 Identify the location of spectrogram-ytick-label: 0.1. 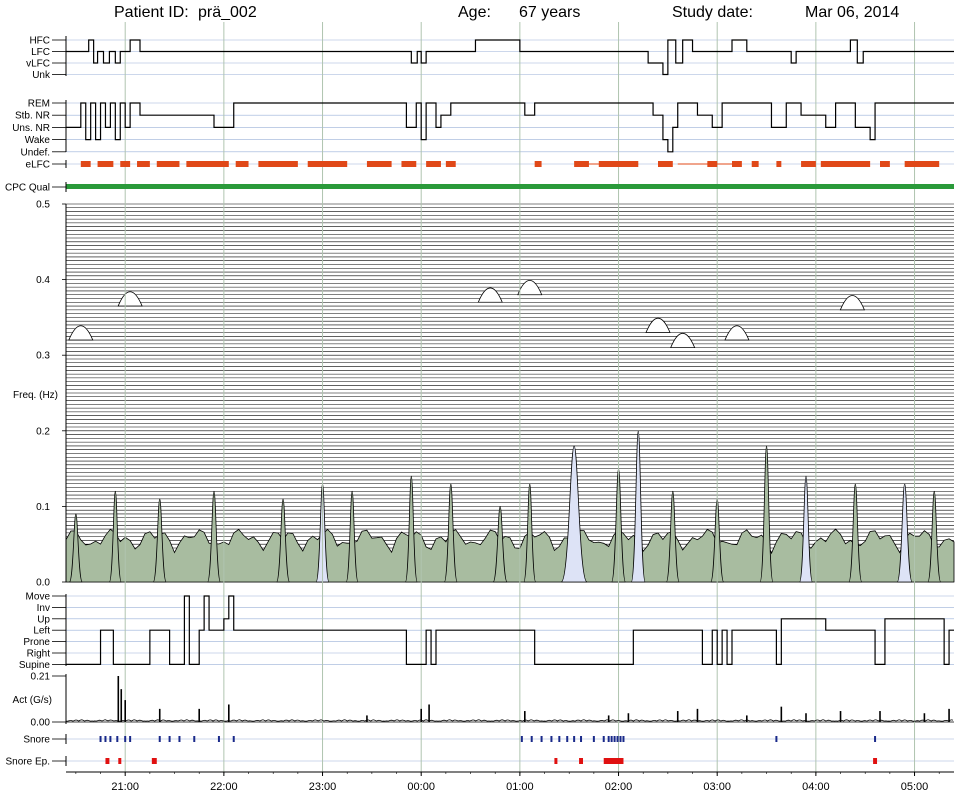
(43, 507).